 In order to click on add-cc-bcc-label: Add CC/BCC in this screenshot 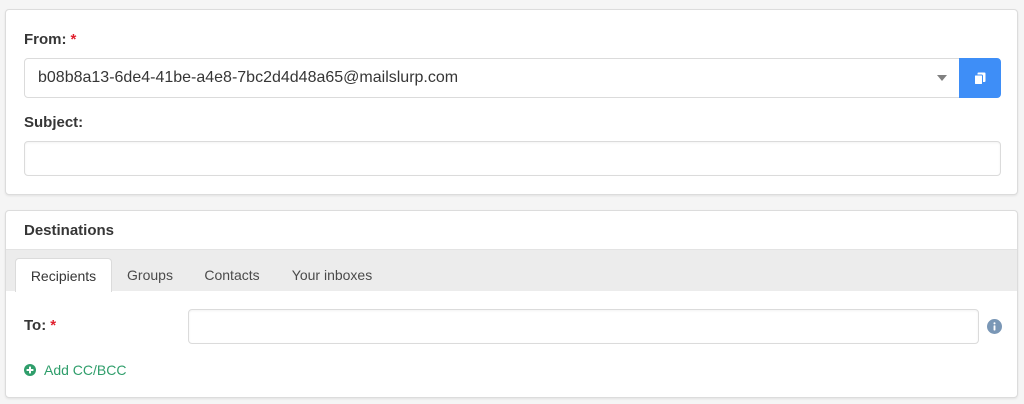, I will do `click(85, 370)`.